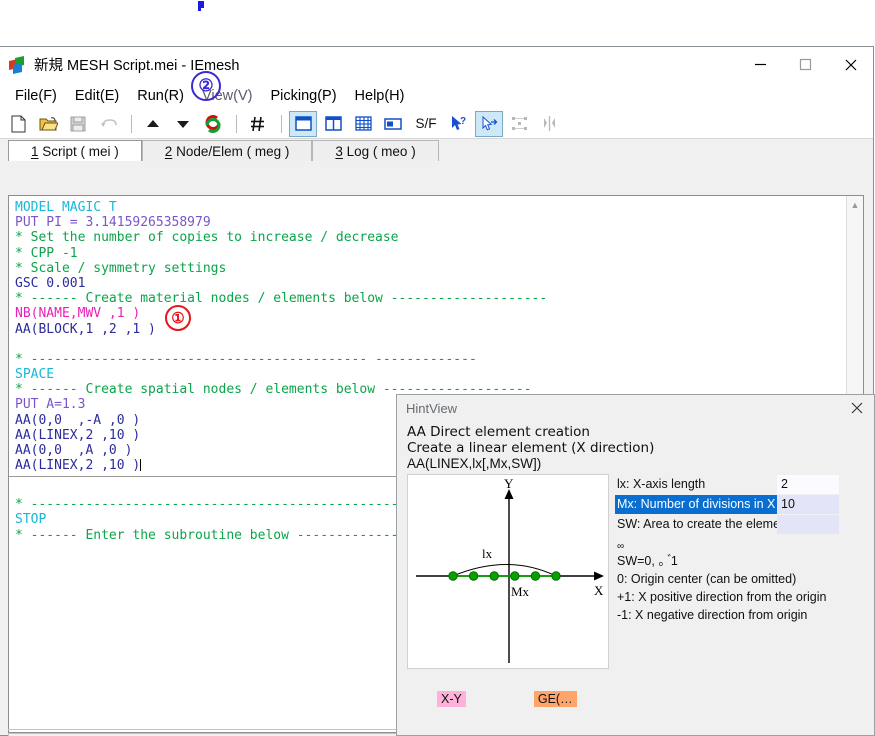 The image size is (875, 736). I want to click on mesh-cube-icon, so click(17, 65).